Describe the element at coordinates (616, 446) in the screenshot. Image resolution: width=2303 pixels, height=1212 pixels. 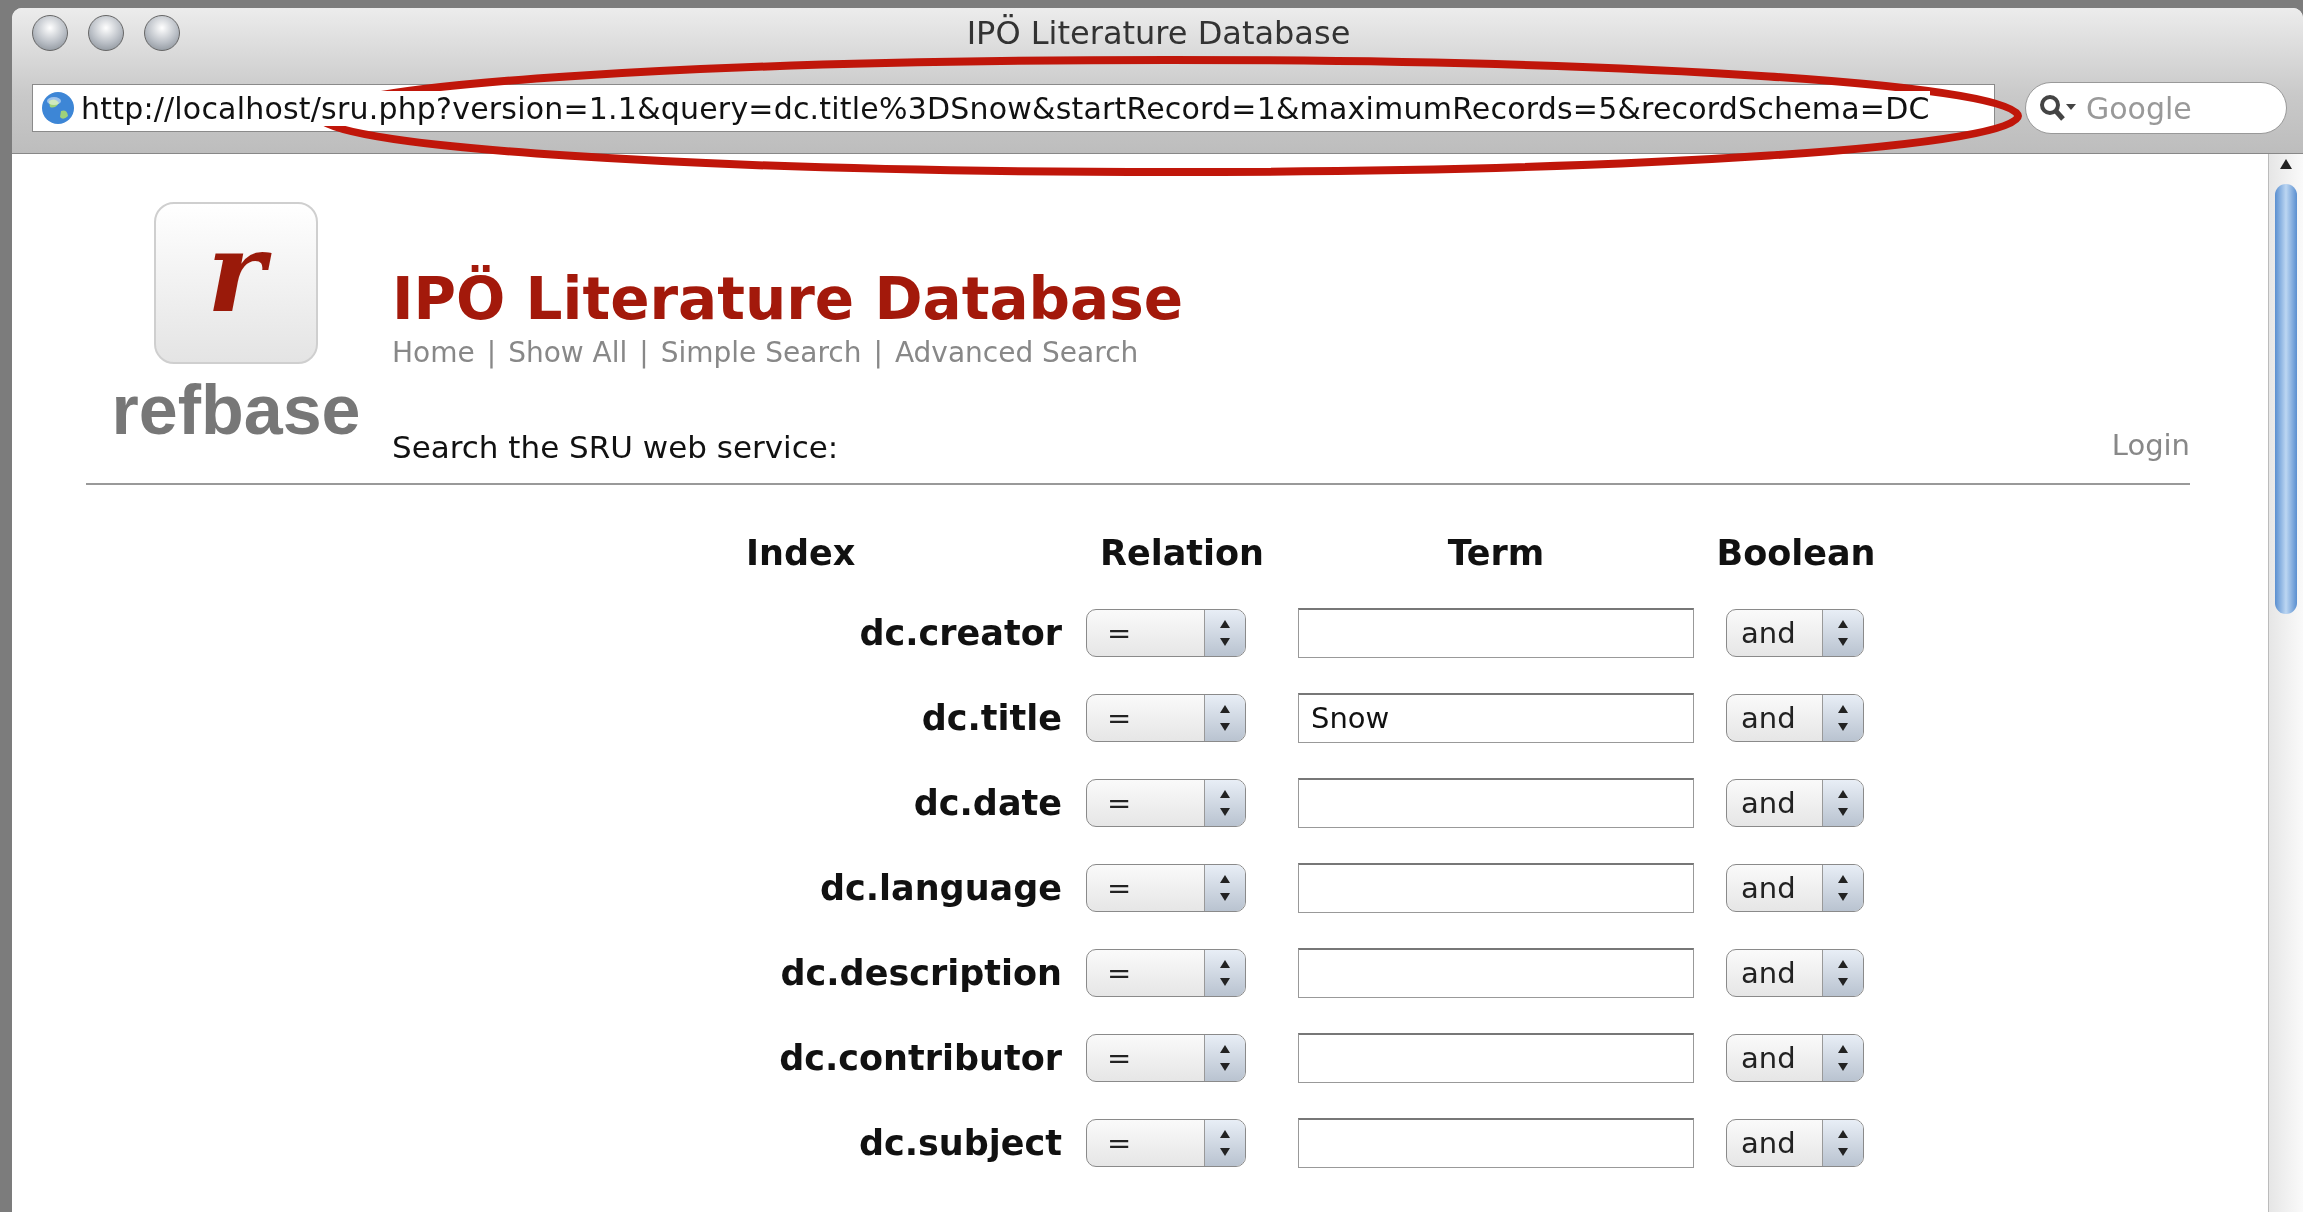
I see `intro-text: Search the SRU web service:` at that location.